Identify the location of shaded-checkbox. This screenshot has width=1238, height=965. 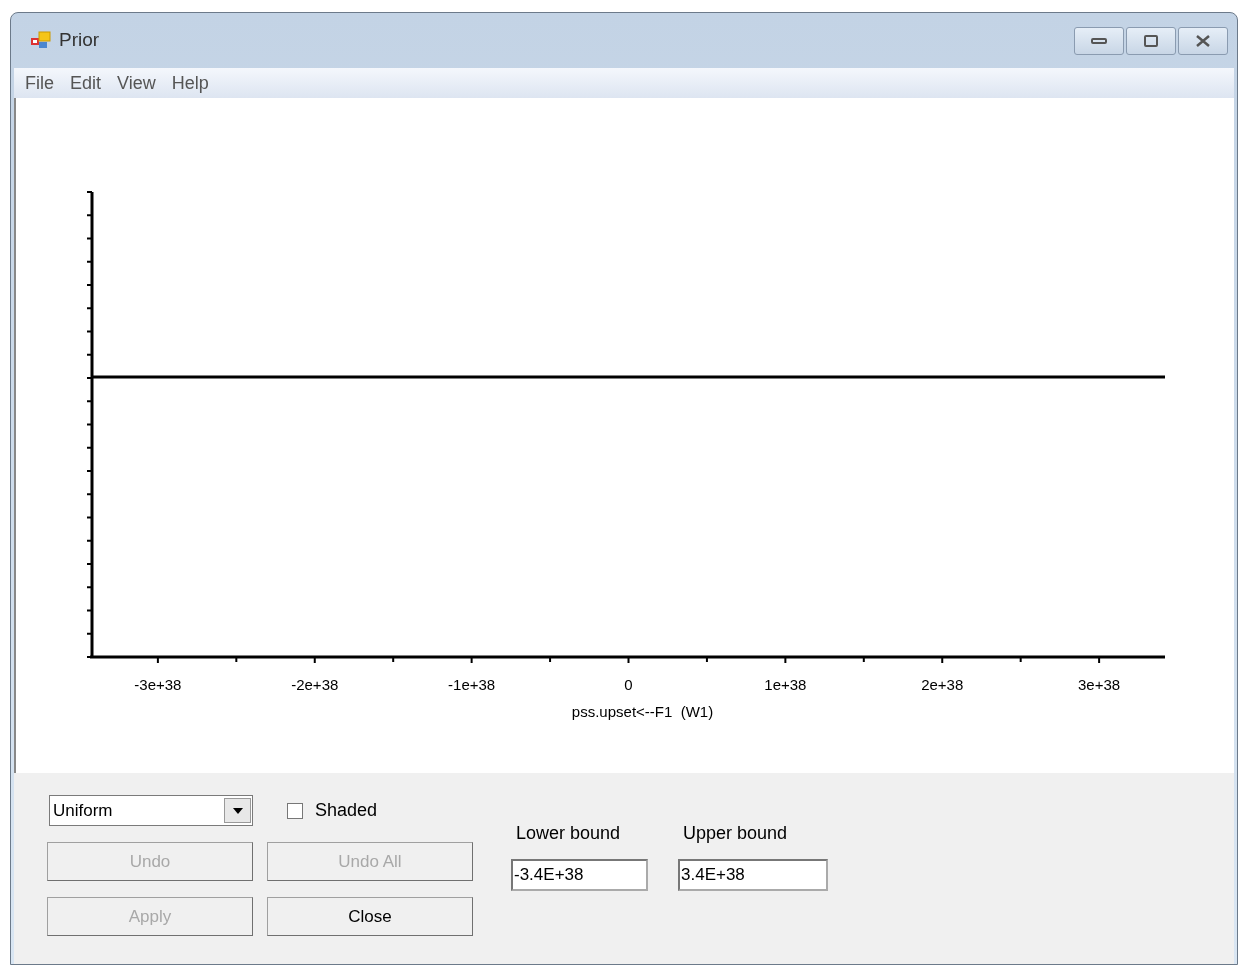
(295, 810).